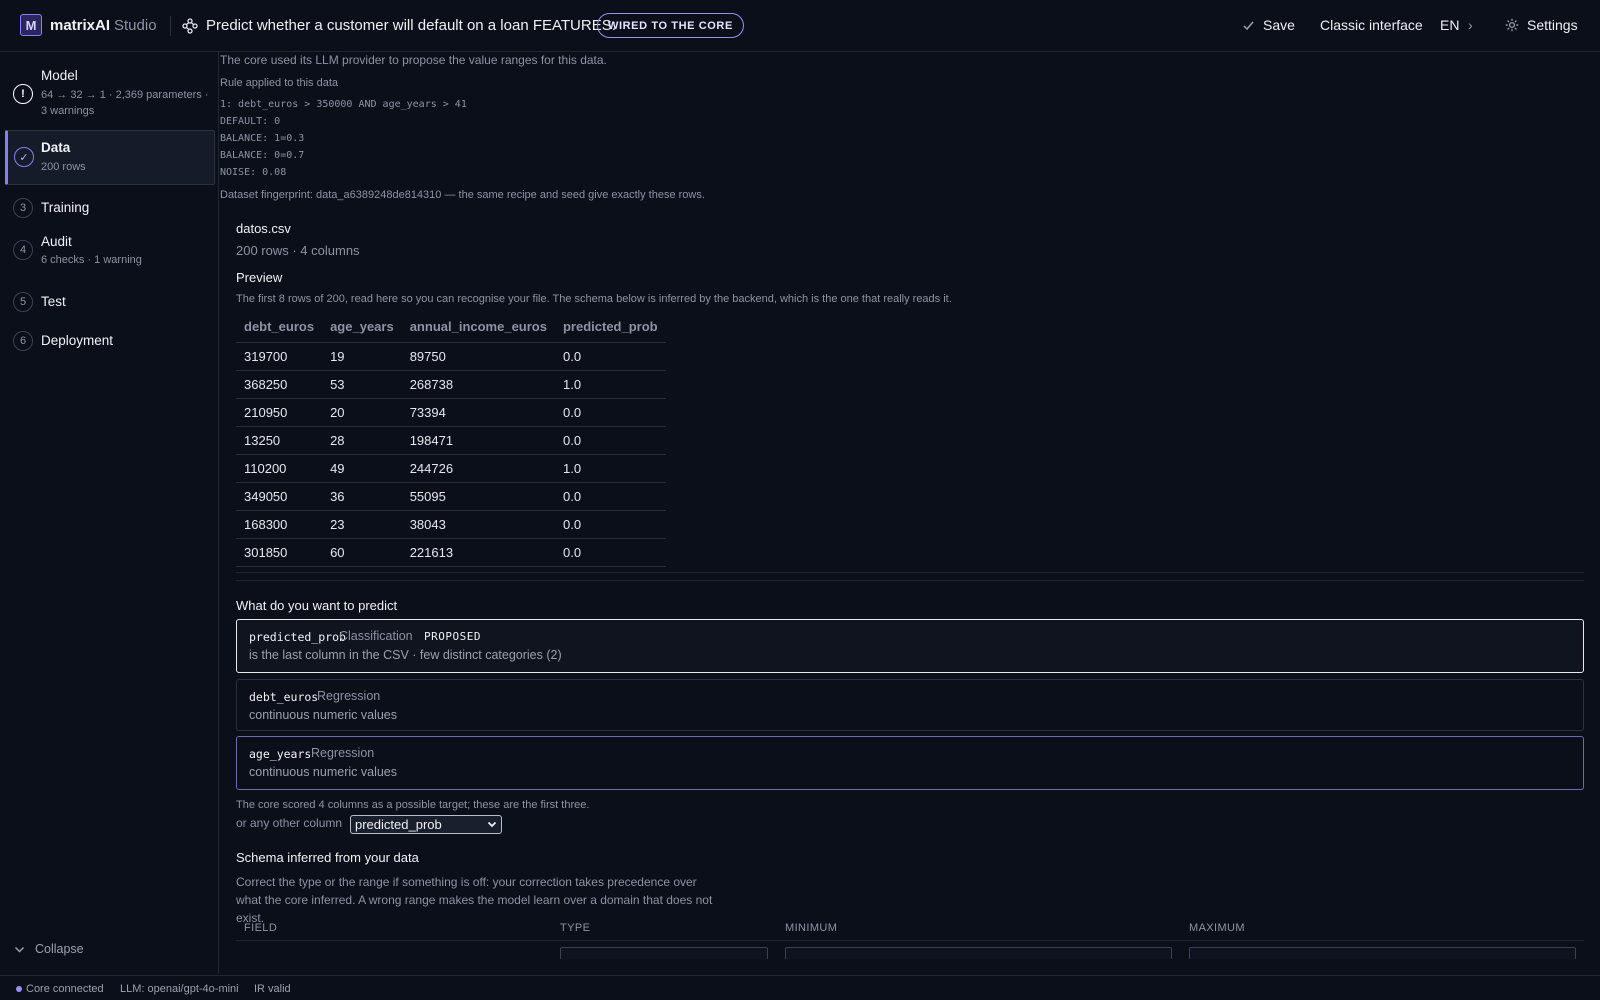 This screenshot has height=1000, width=1600. What do you see at coordinates (1217, 928) in the screenshot?
I see `schema-header-max: MAXIMUM` at bounding box center [1217, 928].